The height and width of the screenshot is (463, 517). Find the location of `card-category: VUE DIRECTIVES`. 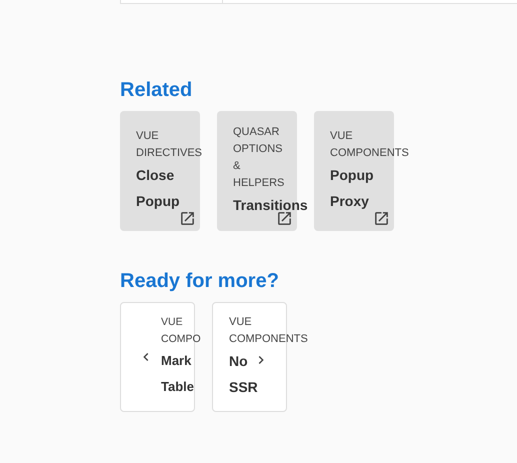

card-category: VUE DIRECTIVES is located at coordinates (169, 145).